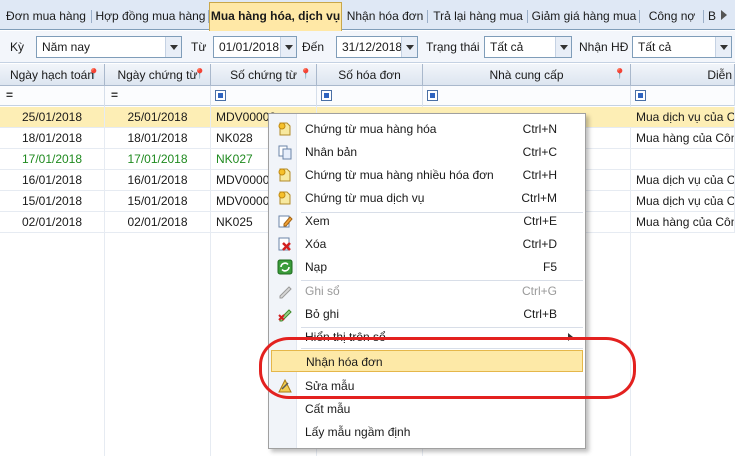 The height and width of the screenshot is (456, 735). Describe the element at coordinates (427, 244) in the screenshot. I see `menu-item-xoa: Xóa Ctrl+D` at that location.